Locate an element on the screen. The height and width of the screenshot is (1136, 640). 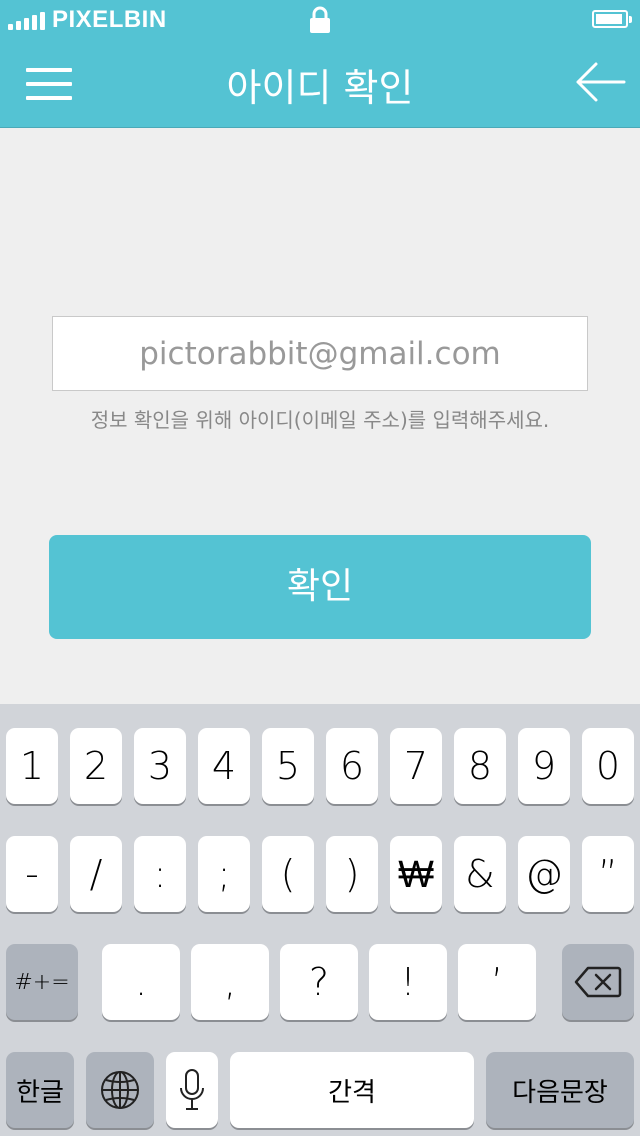
page-title: 아이디 확인 is located at coordinates (320, 88).